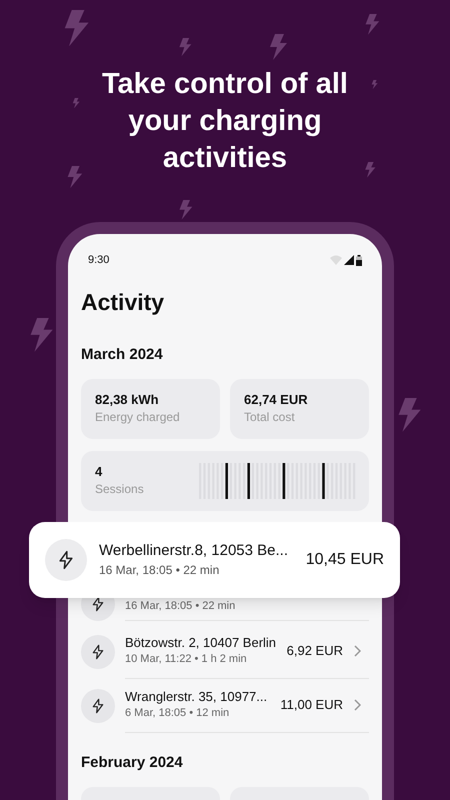 Image resolution: width=450 pixels, height=800 pixels. What do you see at coordinates (270, 417) in the screenshot?
I see `stat-label: Total cost` at bounding box center [270, 417].